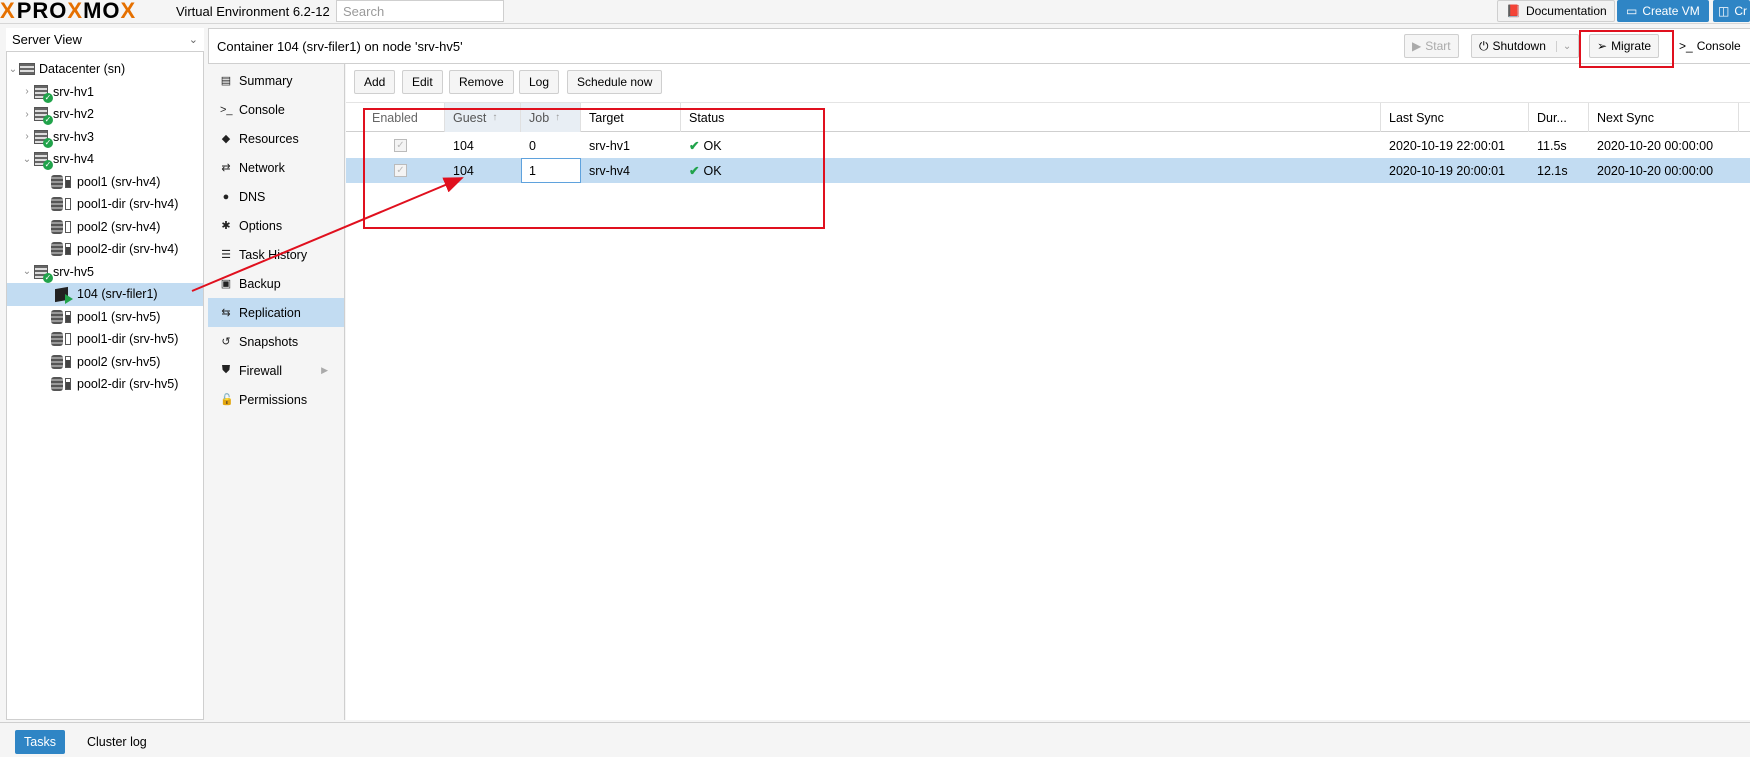  Describe the element at coordinates (117, 742) in the screenshot. I see `cluster-log-tab: Cluster log` at that location.